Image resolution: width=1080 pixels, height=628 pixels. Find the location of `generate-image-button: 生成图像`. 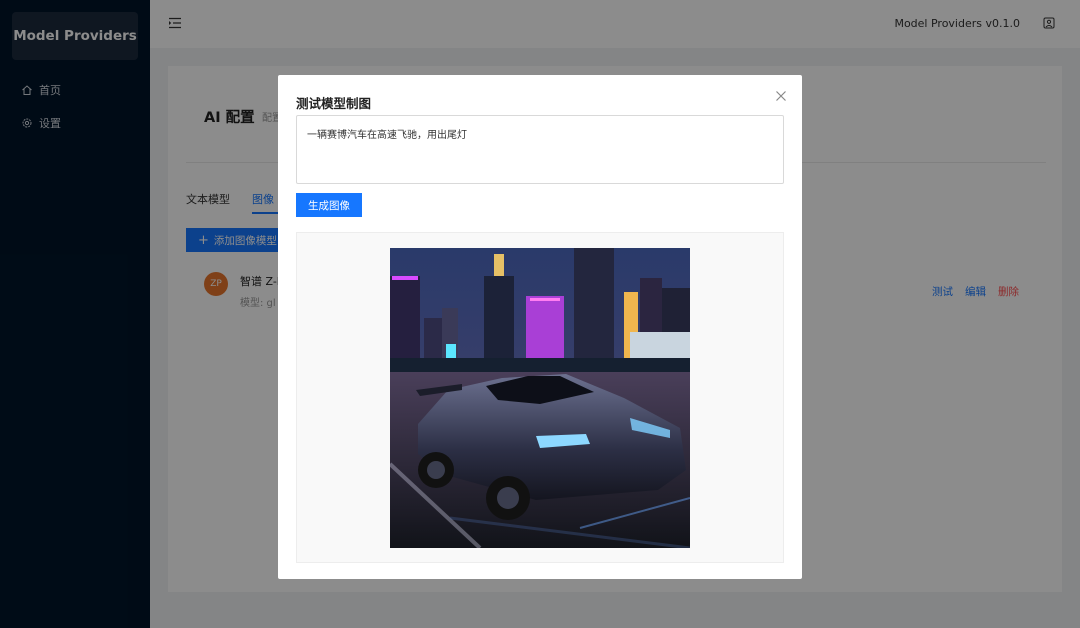

generate-image-button: 生成图像 is located at coordinates (329, 205).